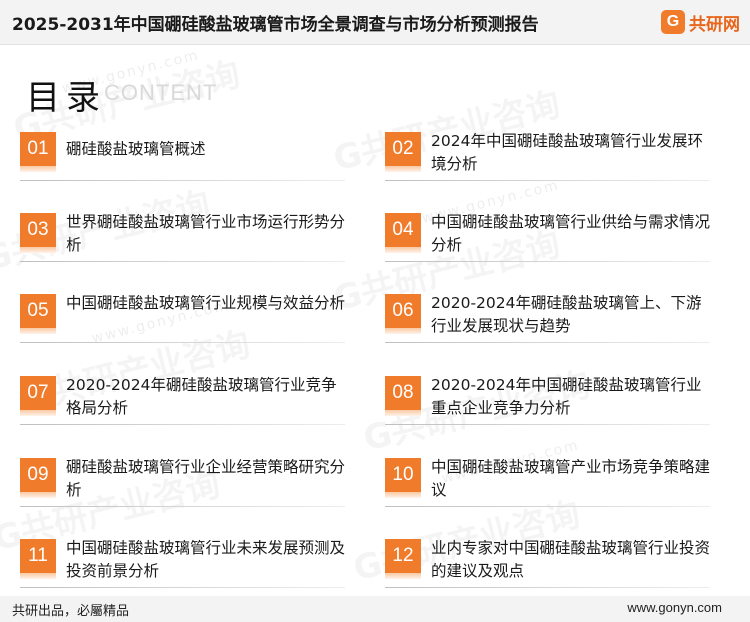  What do you see at coordinates (38, 233) in the screenshot?
I see `toc-number-badge: 03` at bounding box center [38, 233].